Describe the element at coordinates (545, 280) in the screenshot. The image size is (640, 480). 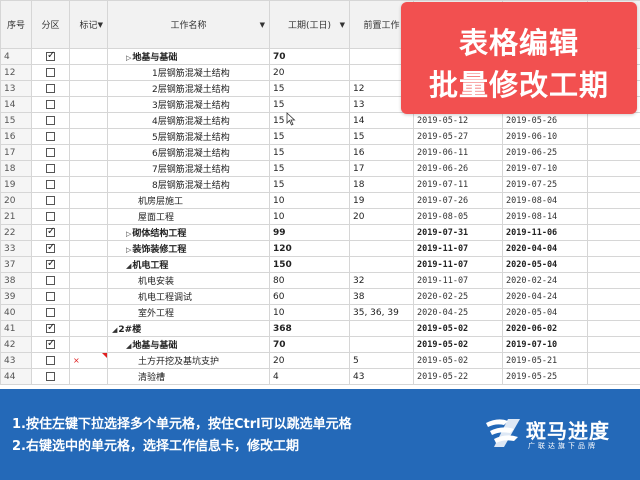
I see `end-date-cell: 2020-02-24` at that location.